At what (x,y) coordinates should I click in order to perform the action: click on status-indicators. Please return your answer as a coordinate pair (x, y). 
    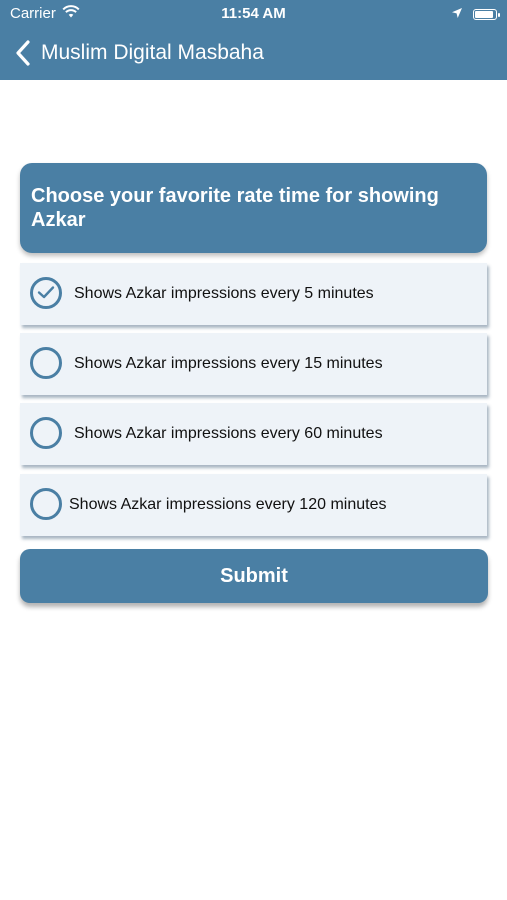
    Looking at the image, I should click on (475, 14).